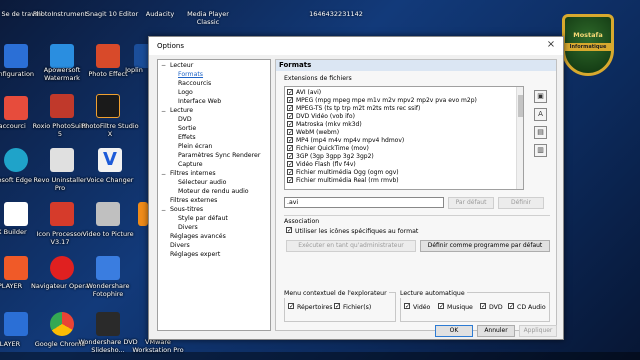 The height and width of the screenshot is (360, 640). What do you see at coordinates (62, 106) in the screenshot?
I see `roxio-icon` at bounding box center [62, 106].